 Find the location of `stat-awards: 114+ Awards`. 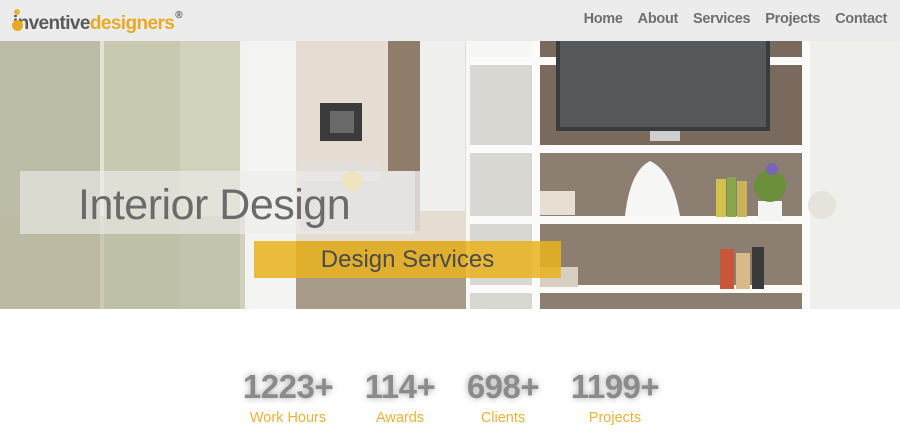

stat-awards: 114+ Awards is located at coordinates (400, 397).